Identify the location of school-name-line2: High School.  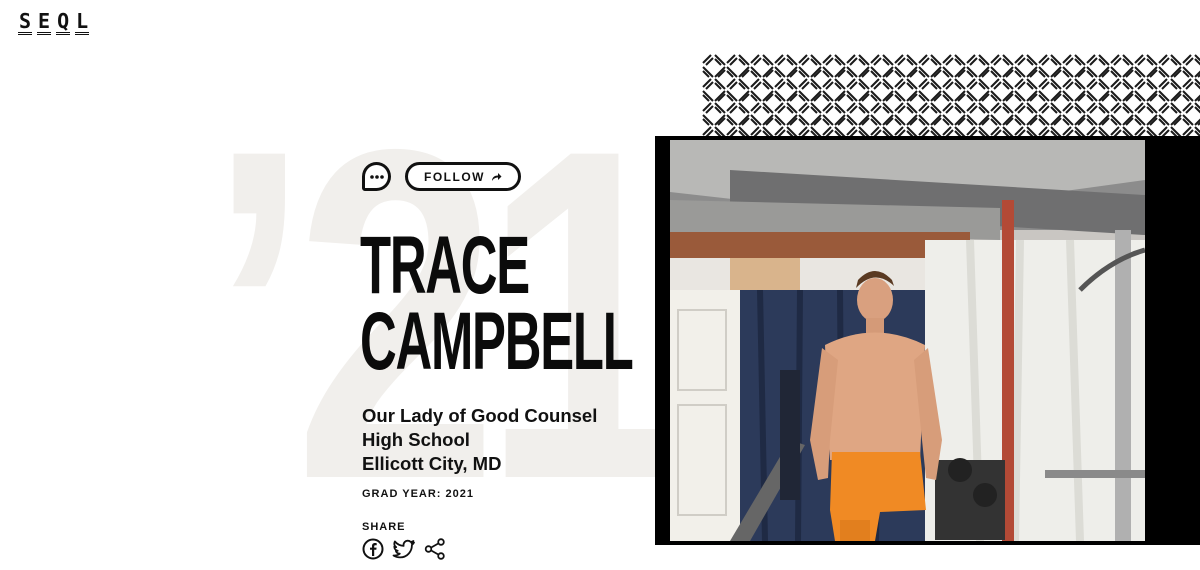
(416, 439).